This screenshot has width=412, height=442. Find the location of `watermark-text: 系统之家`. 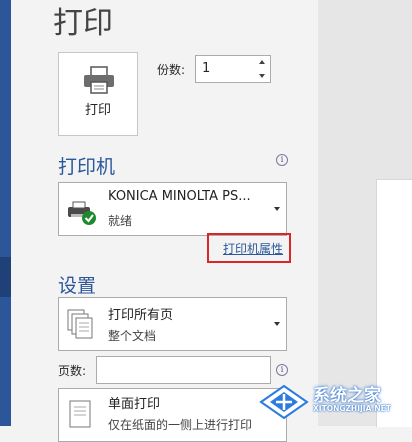

watermark-text: 系统之家 is located at coordinates (347, 396).